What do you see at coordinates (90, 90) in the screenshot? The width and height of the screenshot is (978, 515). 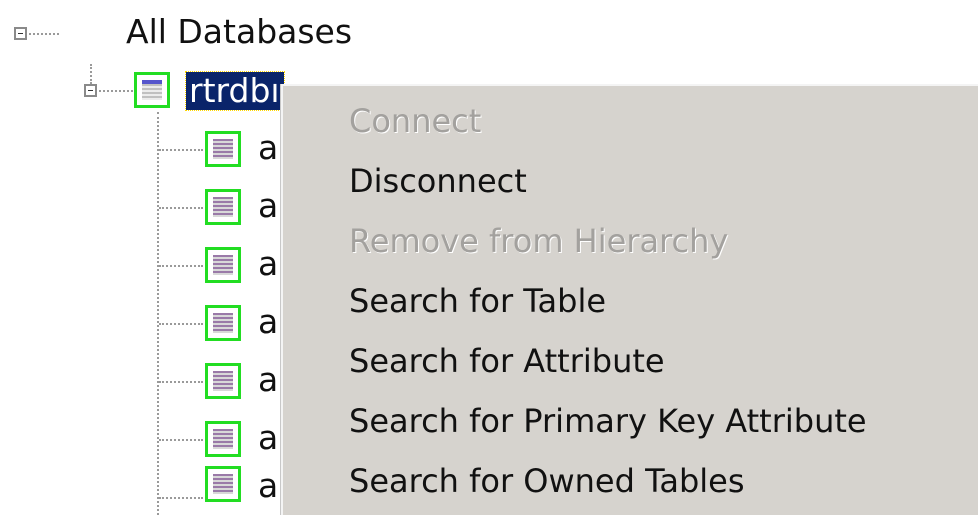 I see `server-collapse-icon` at bounding box center [90, 90].